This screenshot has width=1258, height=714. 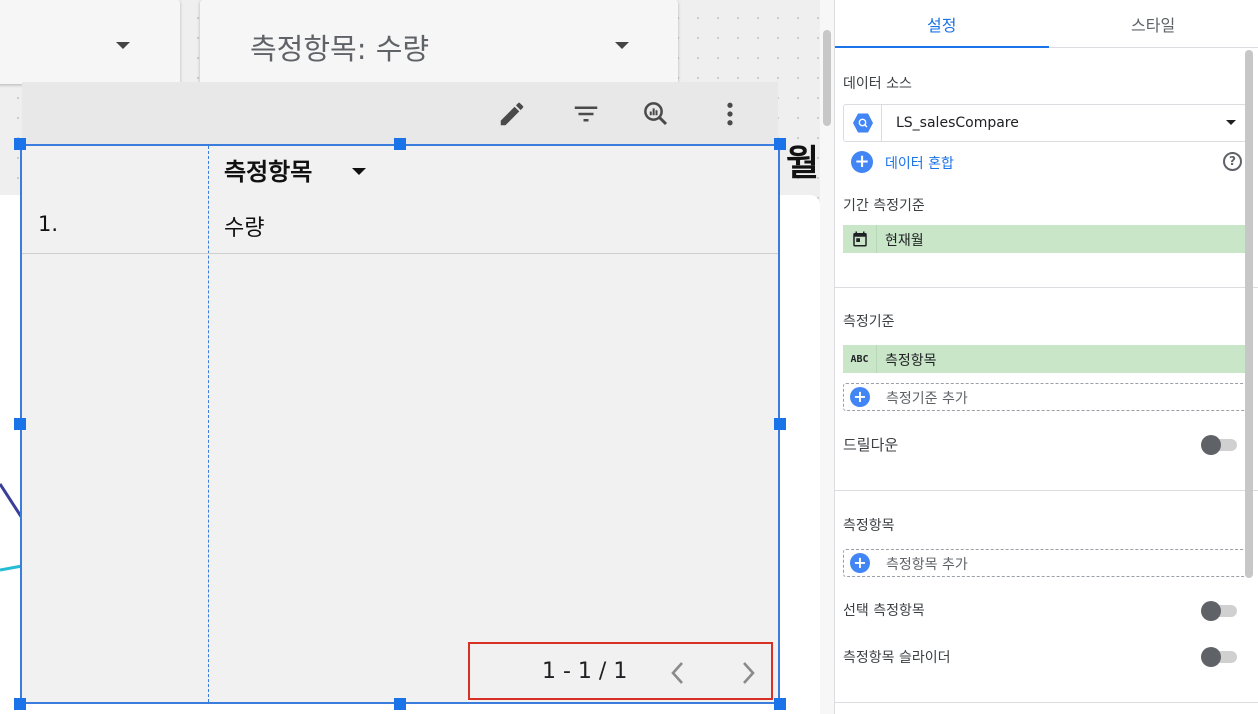 What do you see at coordinates (1249, 314) in the screenshot?
I see `panel-scrollbar-thumb` at bounding box center [1249, 314].